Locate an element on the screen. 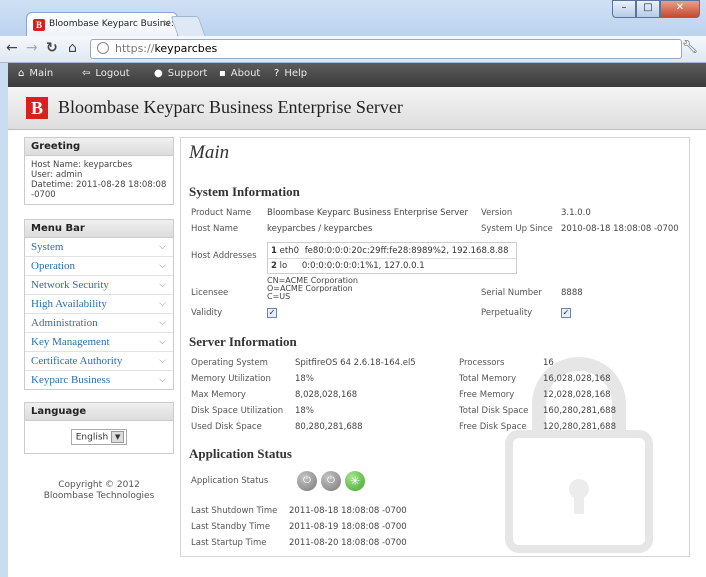 The image size is (706, 577). max-mem-label: Max Memory is located at coordinates (218, 395).